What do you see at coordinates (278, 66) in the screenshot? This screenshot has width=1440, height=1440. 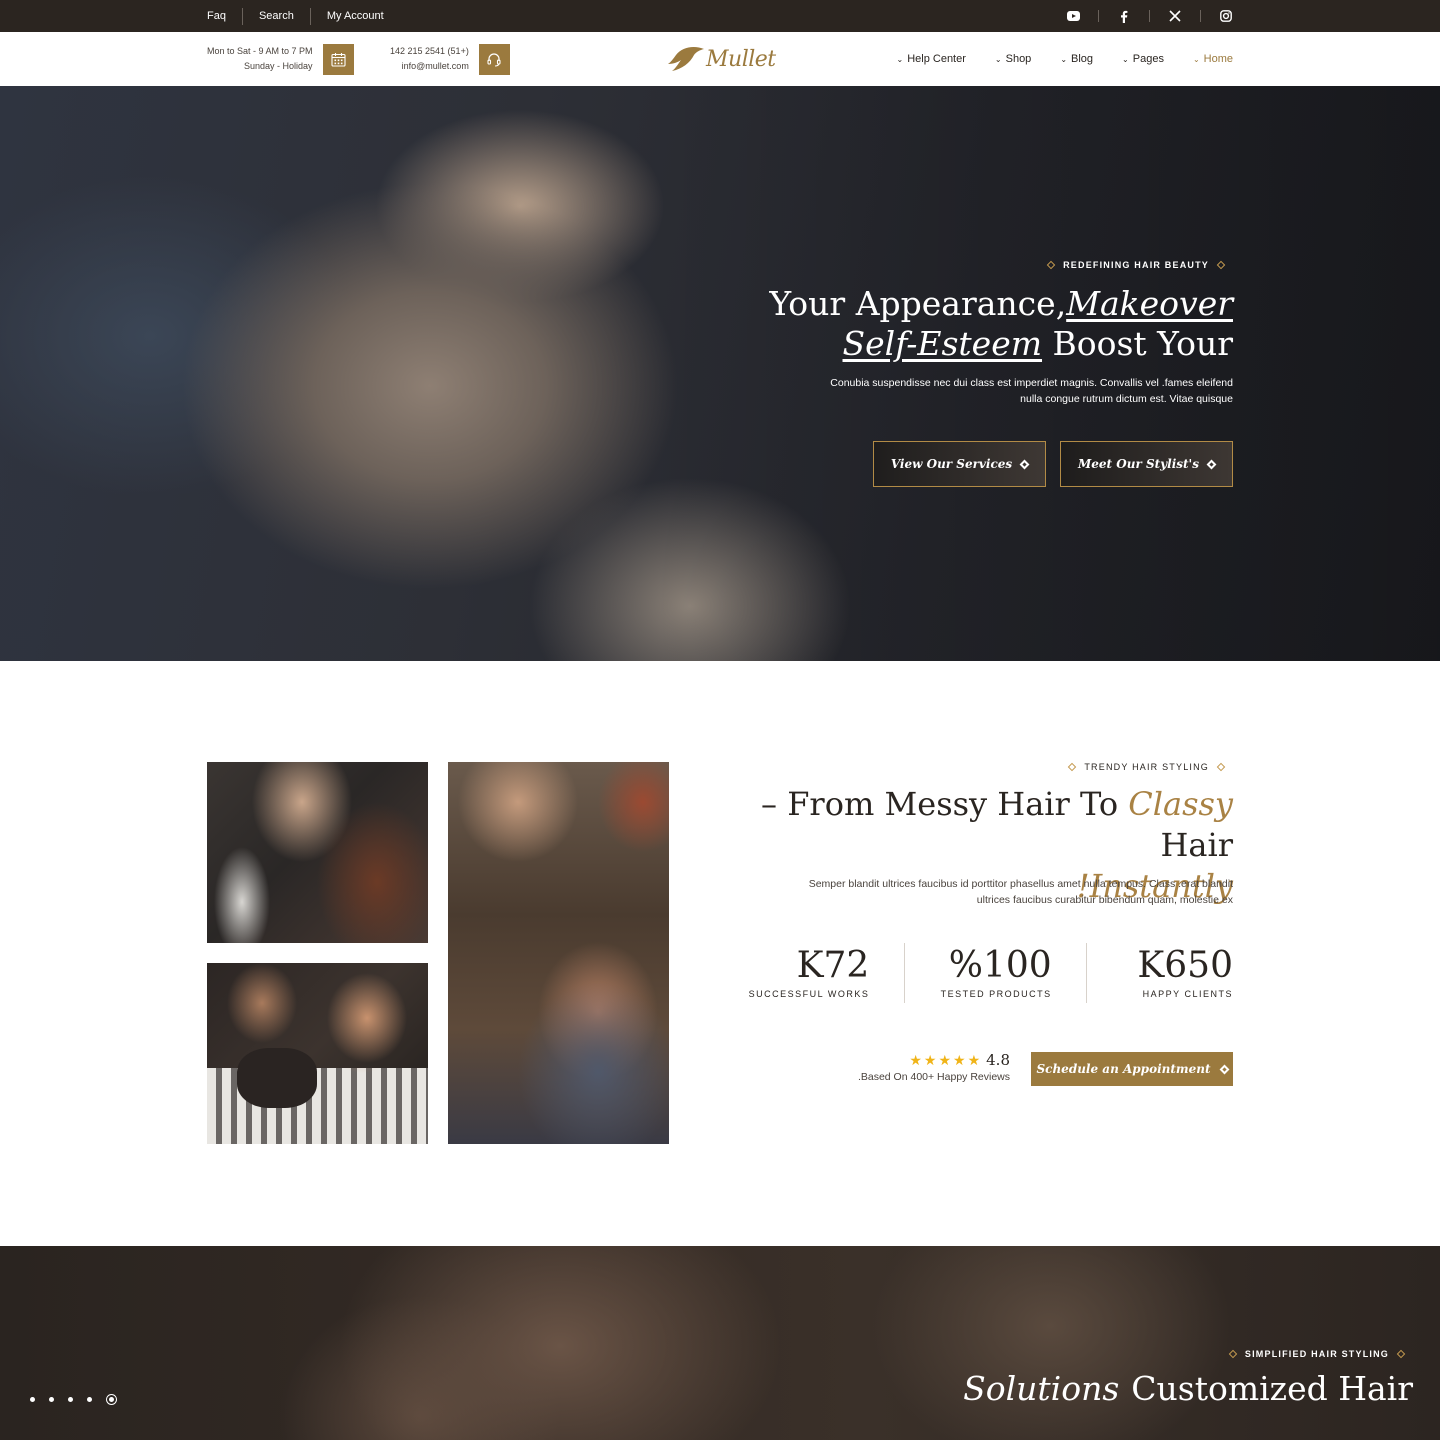 I see `hours-sunday: Sunday - Holiday` at bounding box center [278, 66].